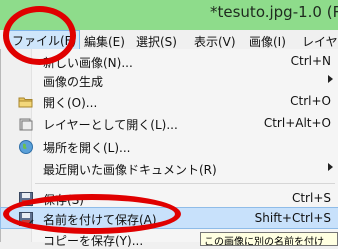 The width and height of the screenshot is (338, 249). Describe the element at coordinates (92, 214) in the screenshot. I see `annotation-circle-save-as` at that location.